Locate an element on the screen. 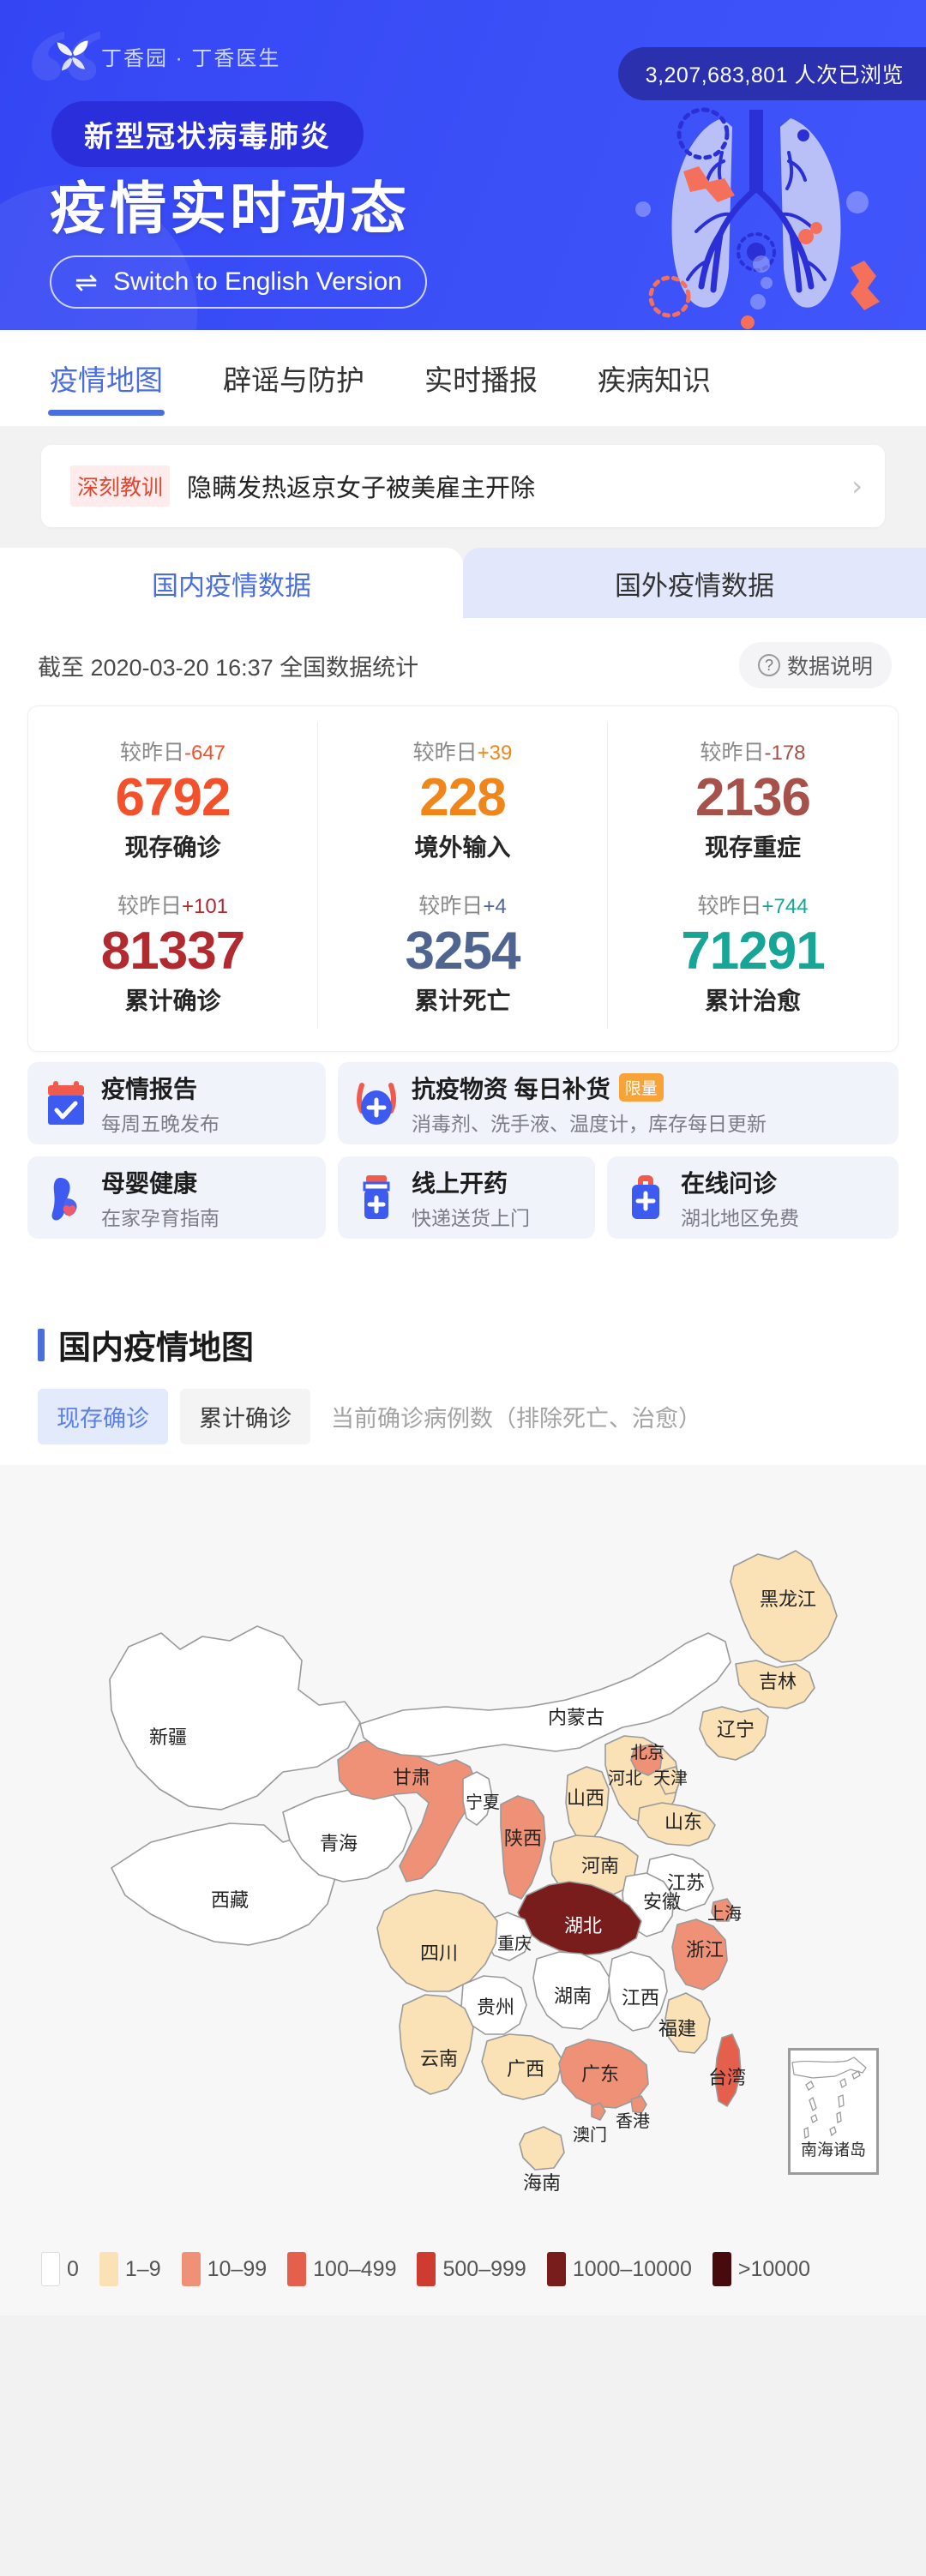 The height and width of the screenshot is (2576, 926). svg-text: 澳门 is located at coordinates (590, 2135).